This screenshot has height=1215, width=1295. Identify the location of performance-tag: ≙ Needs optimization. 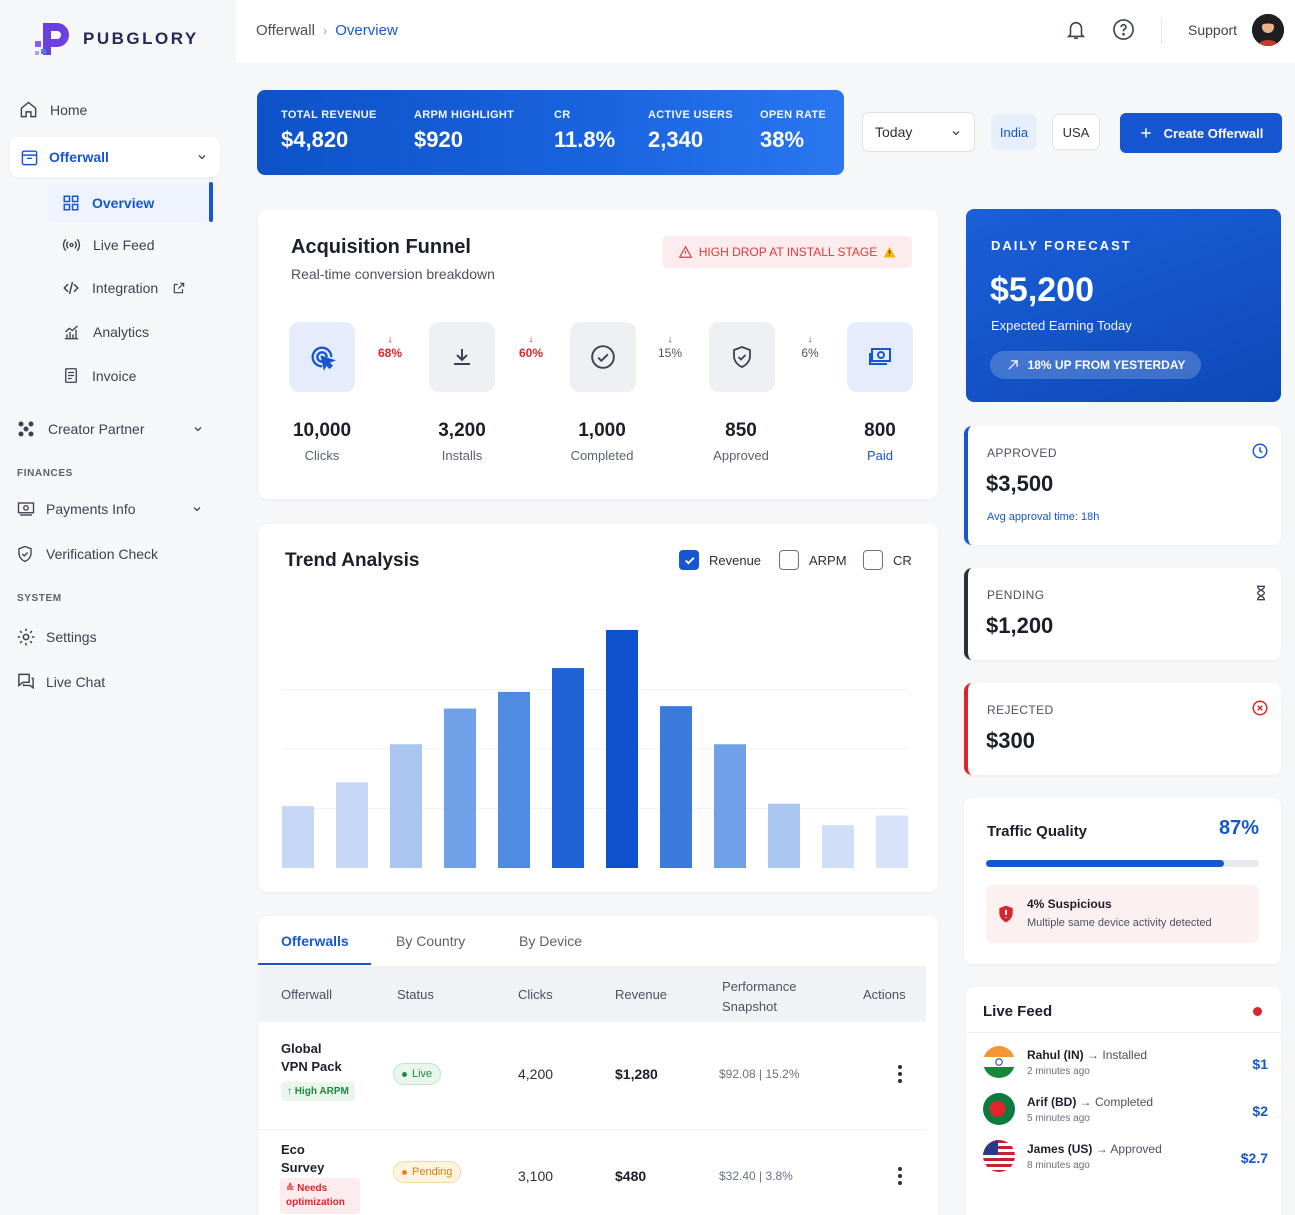
(320, 1196).